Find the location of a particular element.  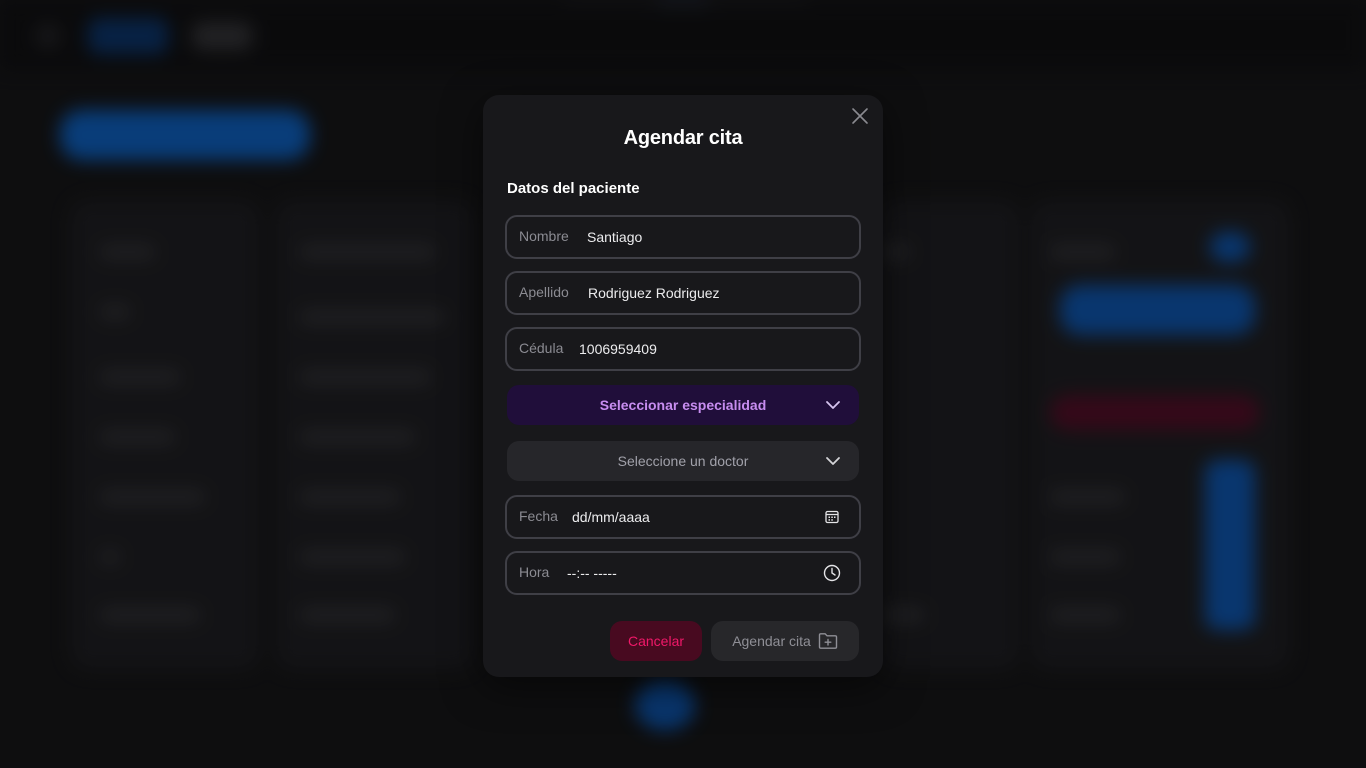

apellido-field: Apellido Rodriguez Rodriguez is located at coordinates (683, 293).